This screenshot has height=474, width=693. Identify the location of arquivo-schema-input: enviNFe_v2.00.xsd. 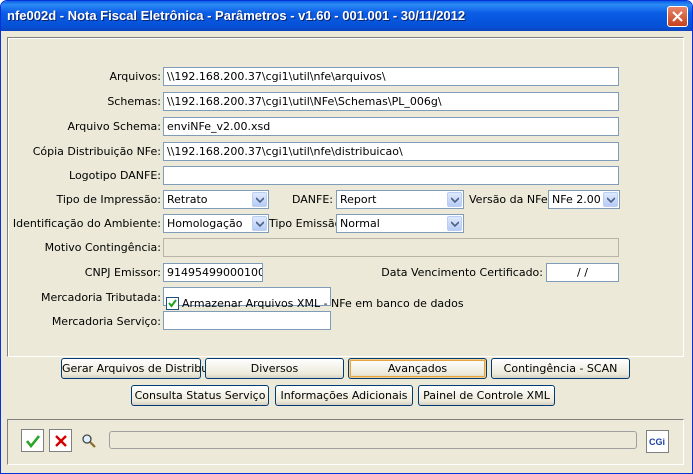
(391, 126).